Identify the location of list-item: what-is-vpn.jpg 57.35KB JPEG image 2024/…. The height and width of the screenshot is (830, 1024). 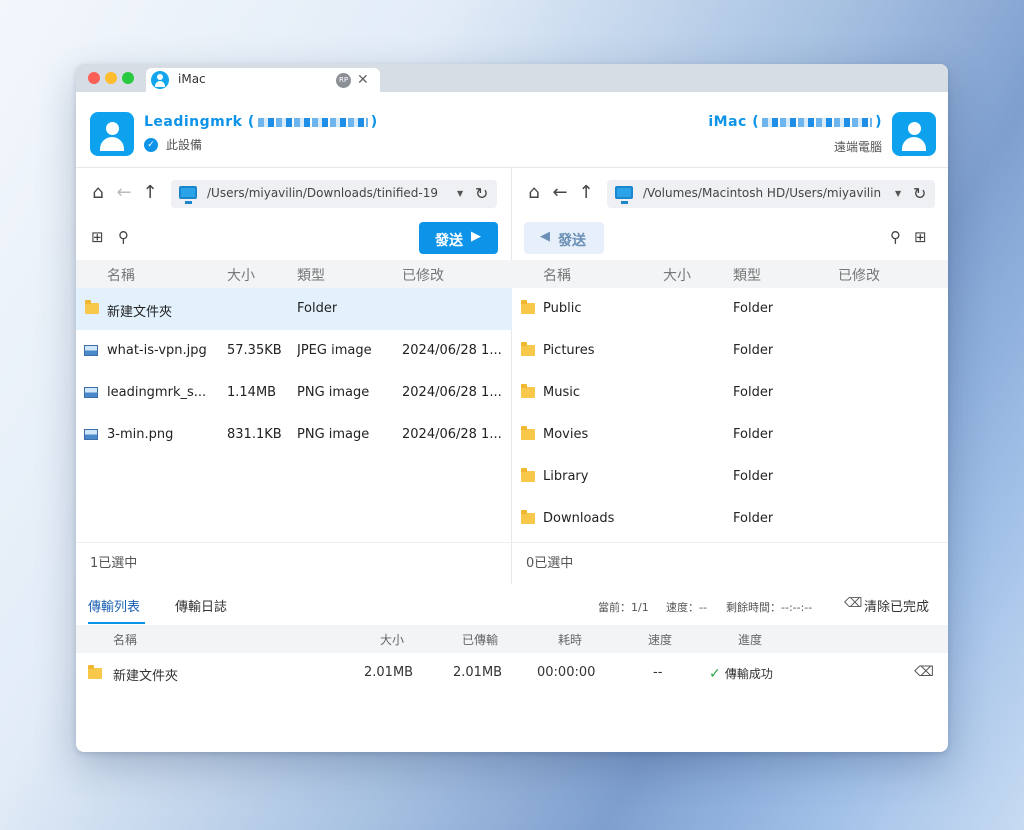
(294, 351).